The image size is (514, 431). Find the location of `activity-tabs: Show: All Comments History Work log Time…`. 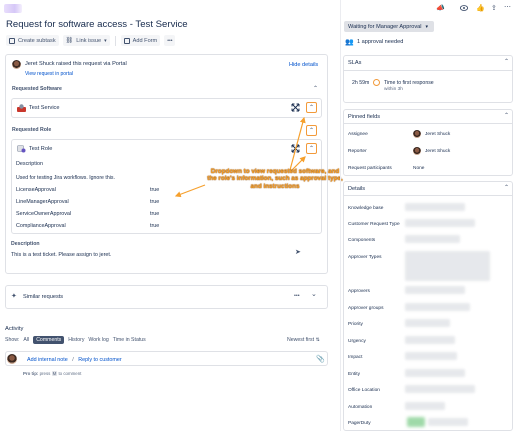

activity-tabs: Show: All Comments History Work log Time… is located at coordinates (75, 340).